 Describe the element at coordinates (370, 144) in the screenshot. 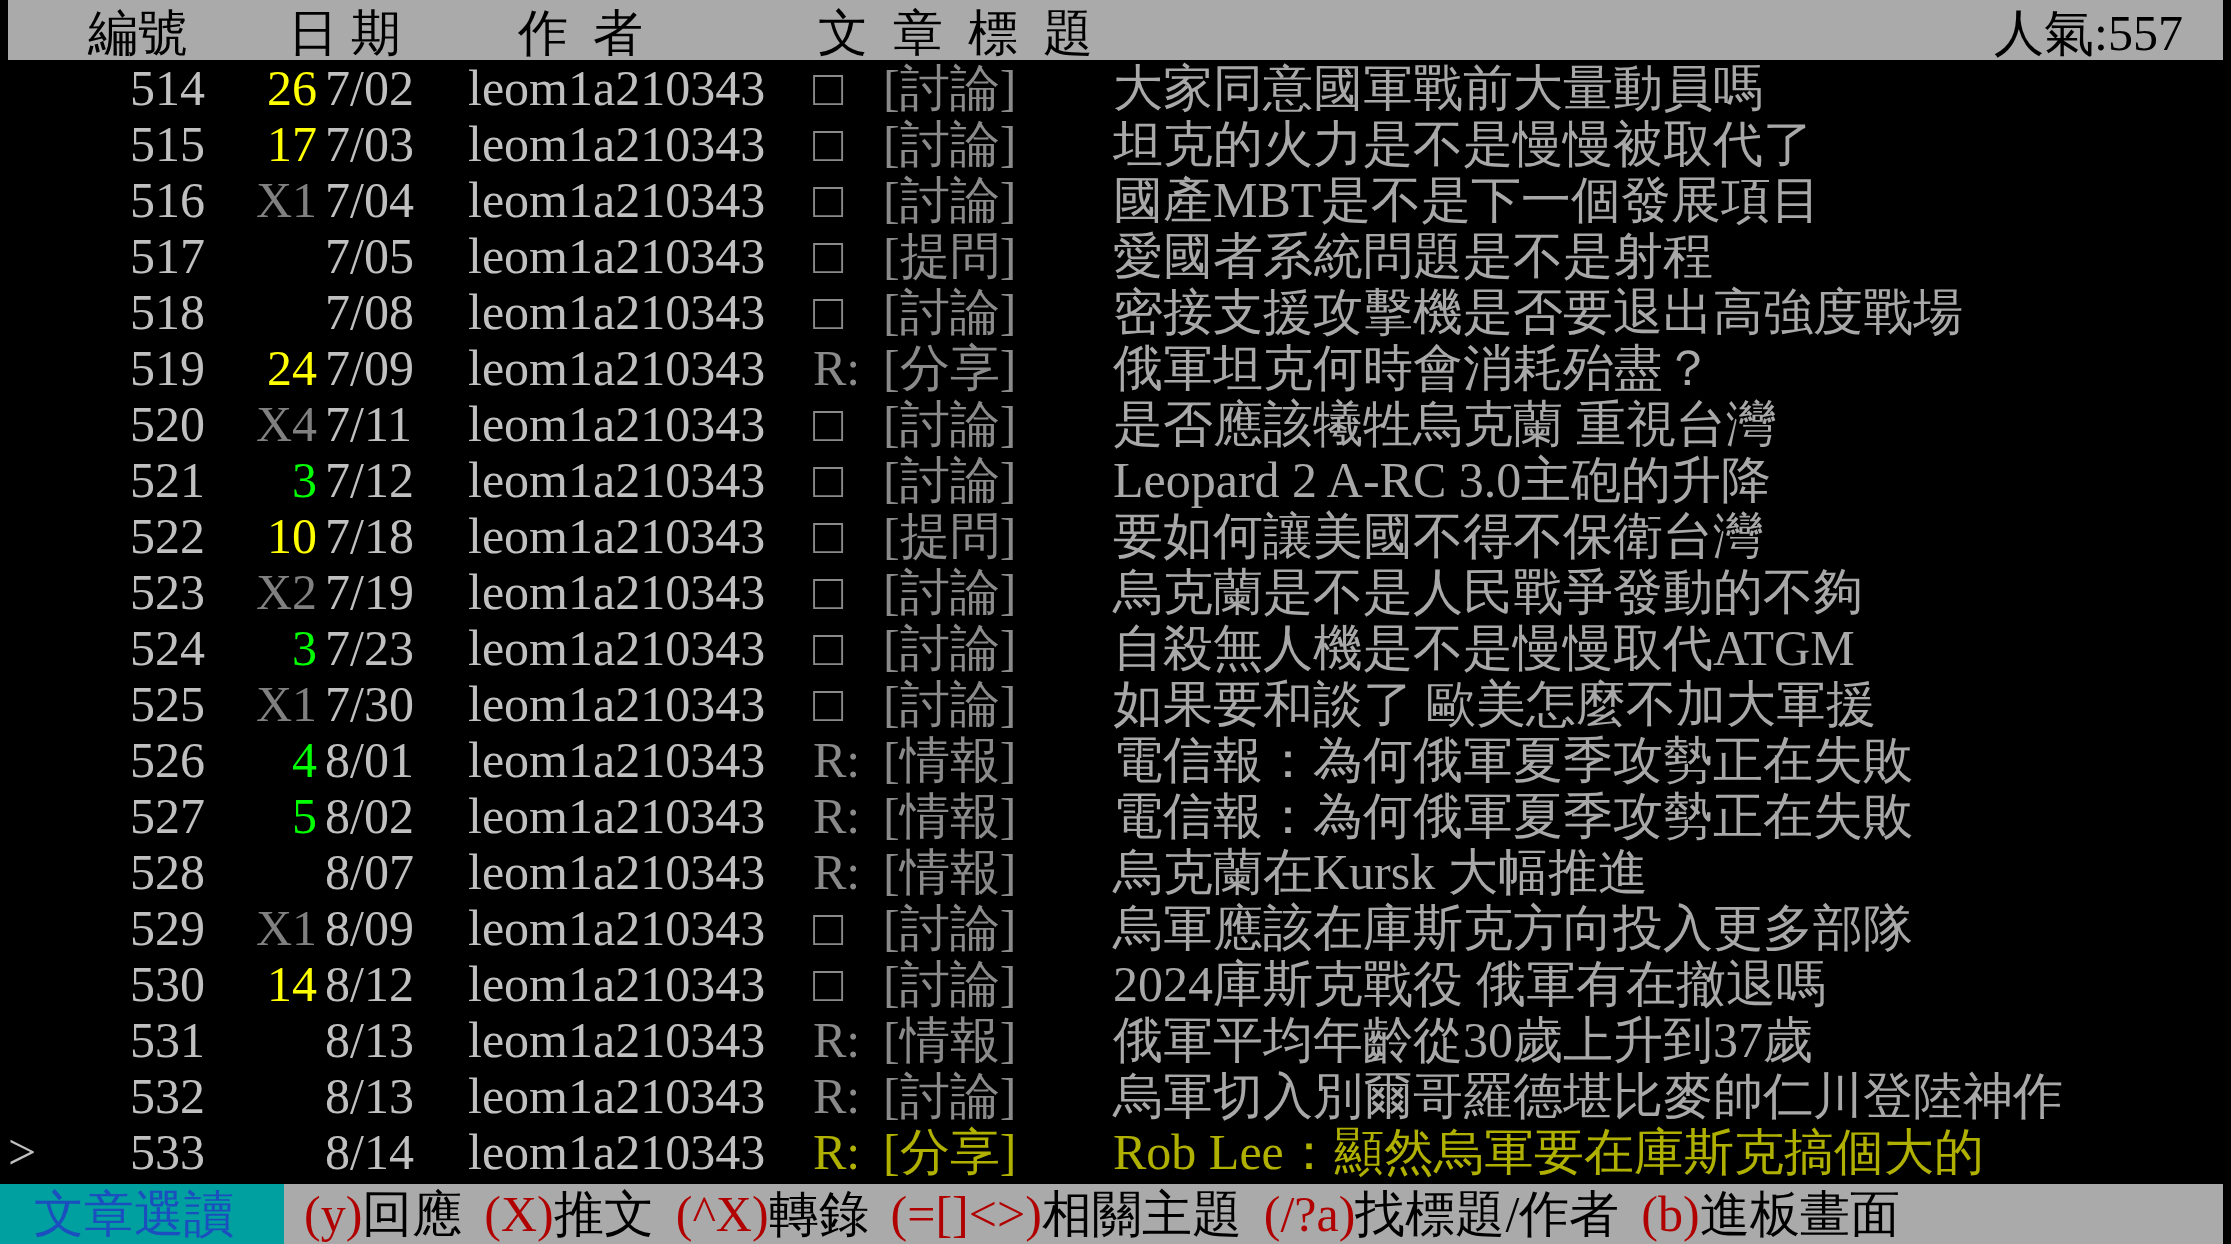

I see `post-date: 7/03` at that location.